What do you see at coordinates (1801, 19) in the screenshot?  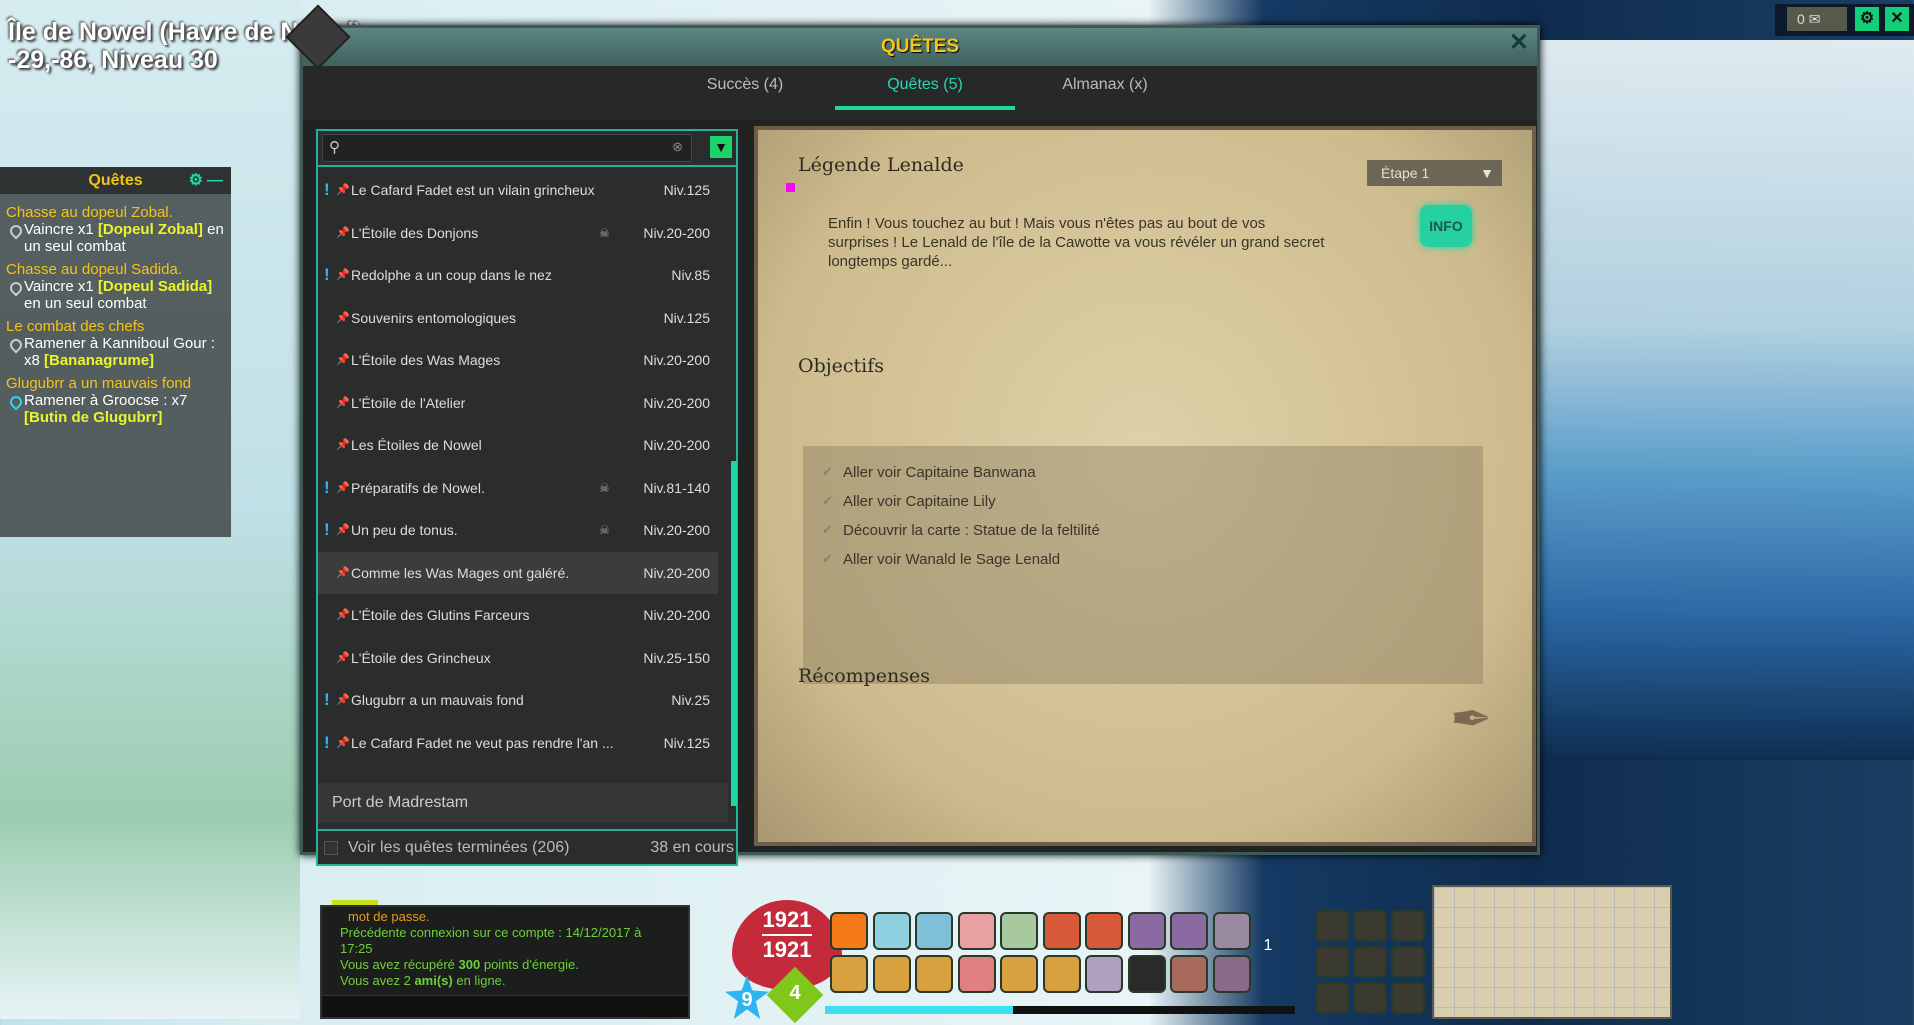 I see `mail-count: 0` at bounding box center [1801, 19].